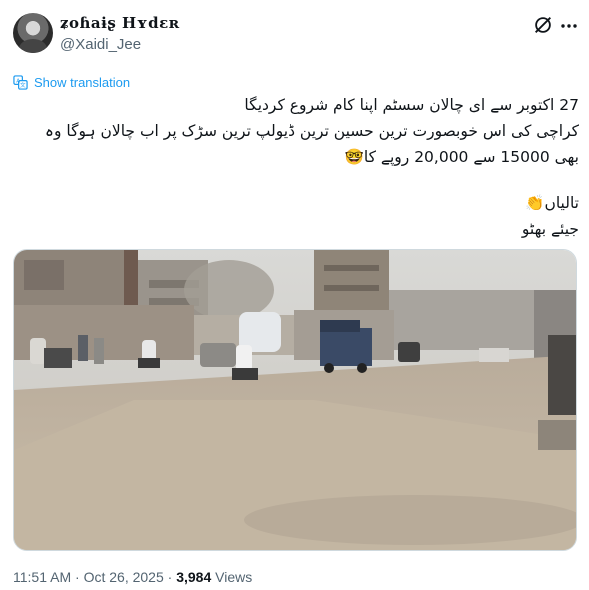  I want to click on show-translation-link: A 文 Show translation, so click(71, 82).